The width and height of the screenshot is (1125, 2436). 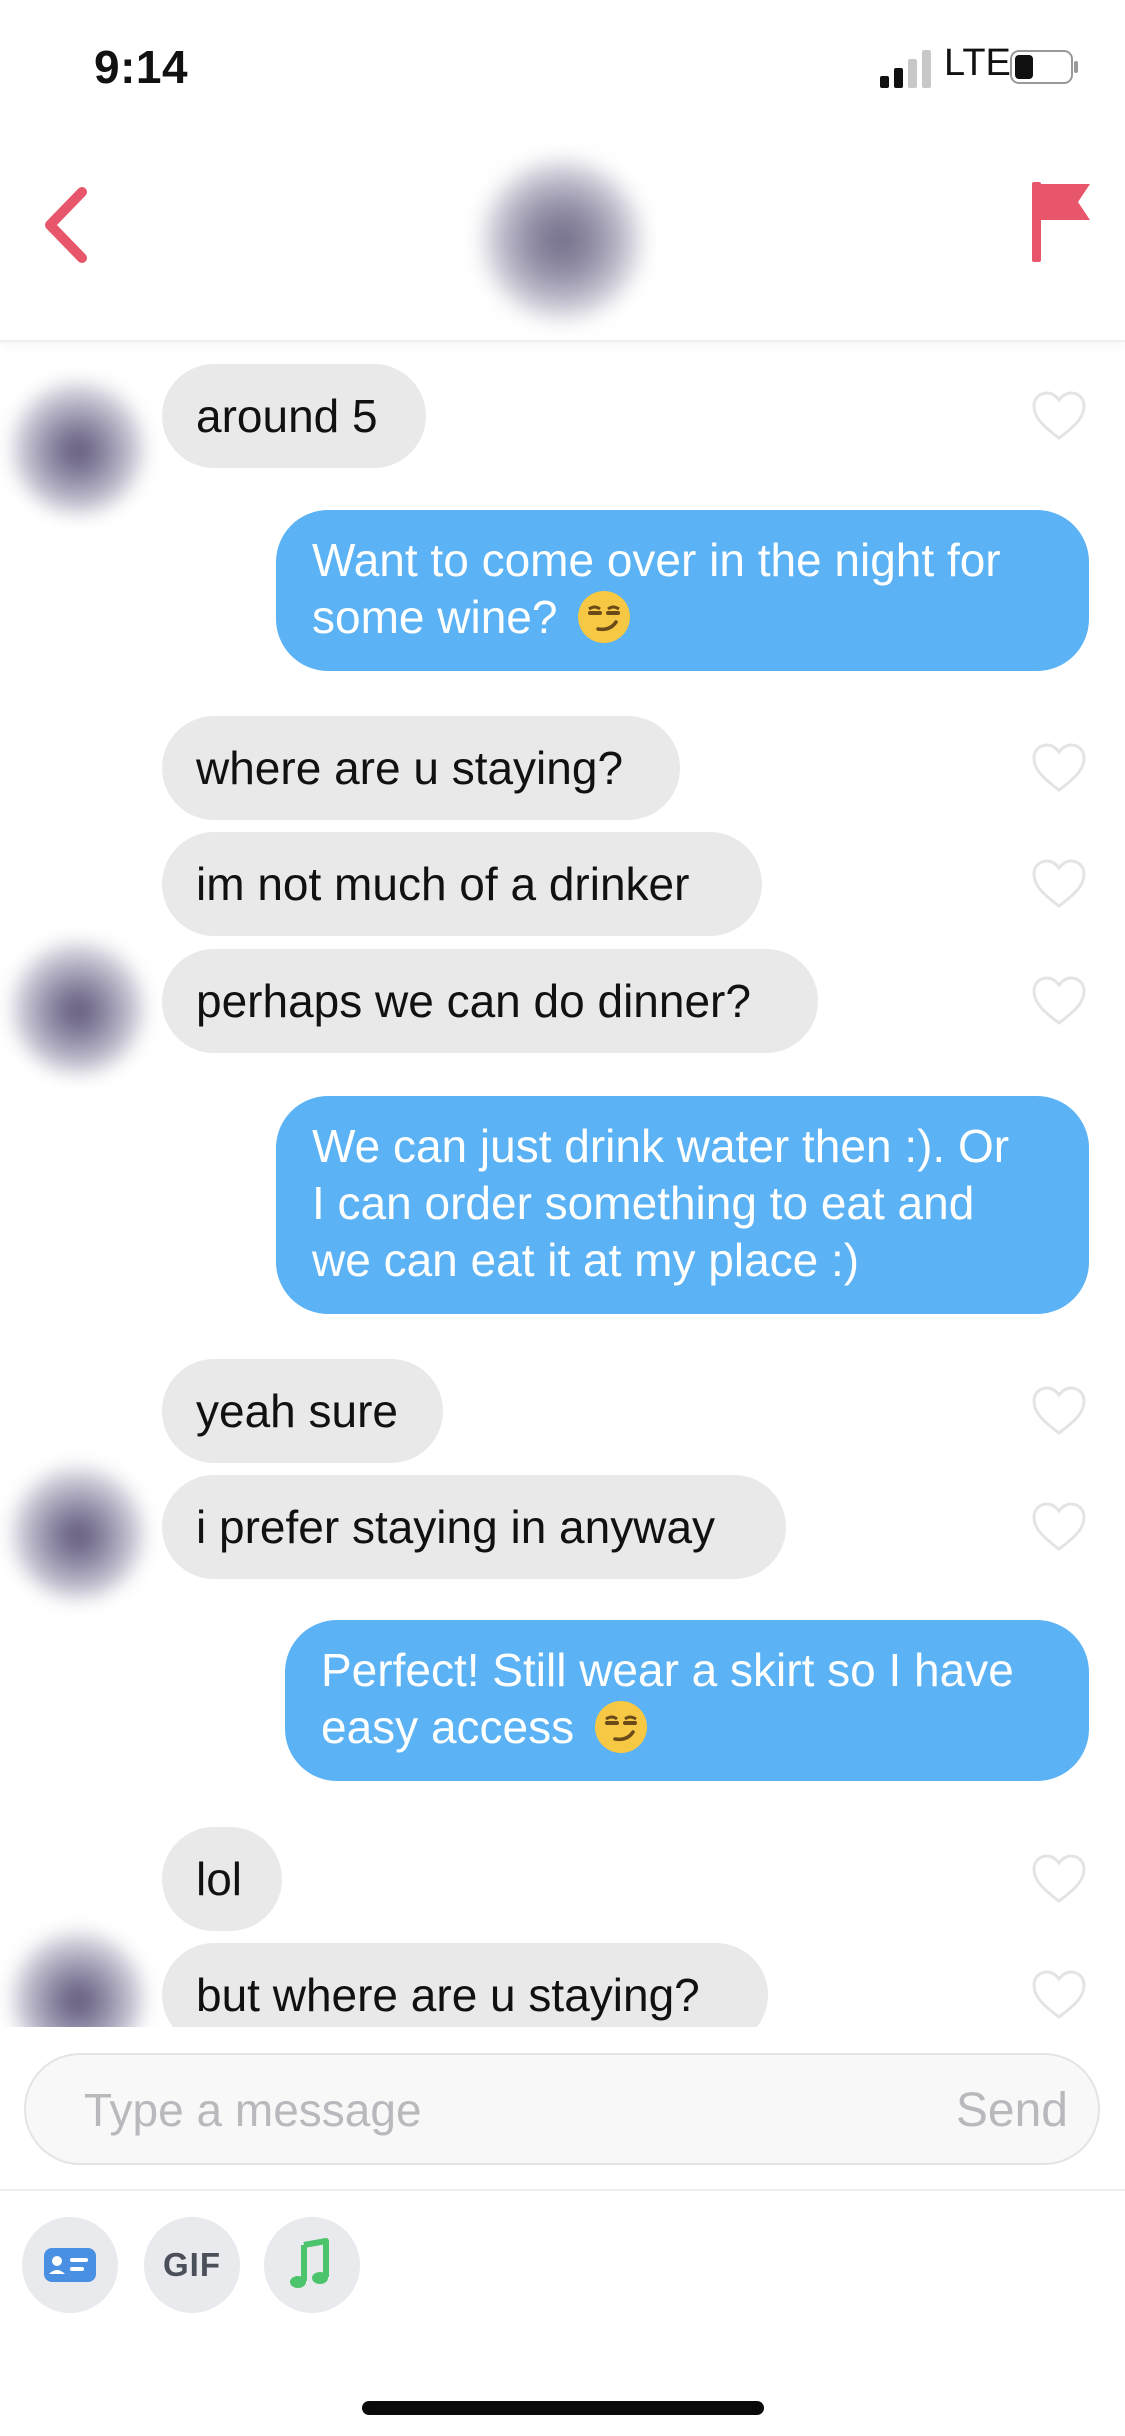 I want to click on message-text: i prefer staying in anyway, so click(x=456, y=1527).